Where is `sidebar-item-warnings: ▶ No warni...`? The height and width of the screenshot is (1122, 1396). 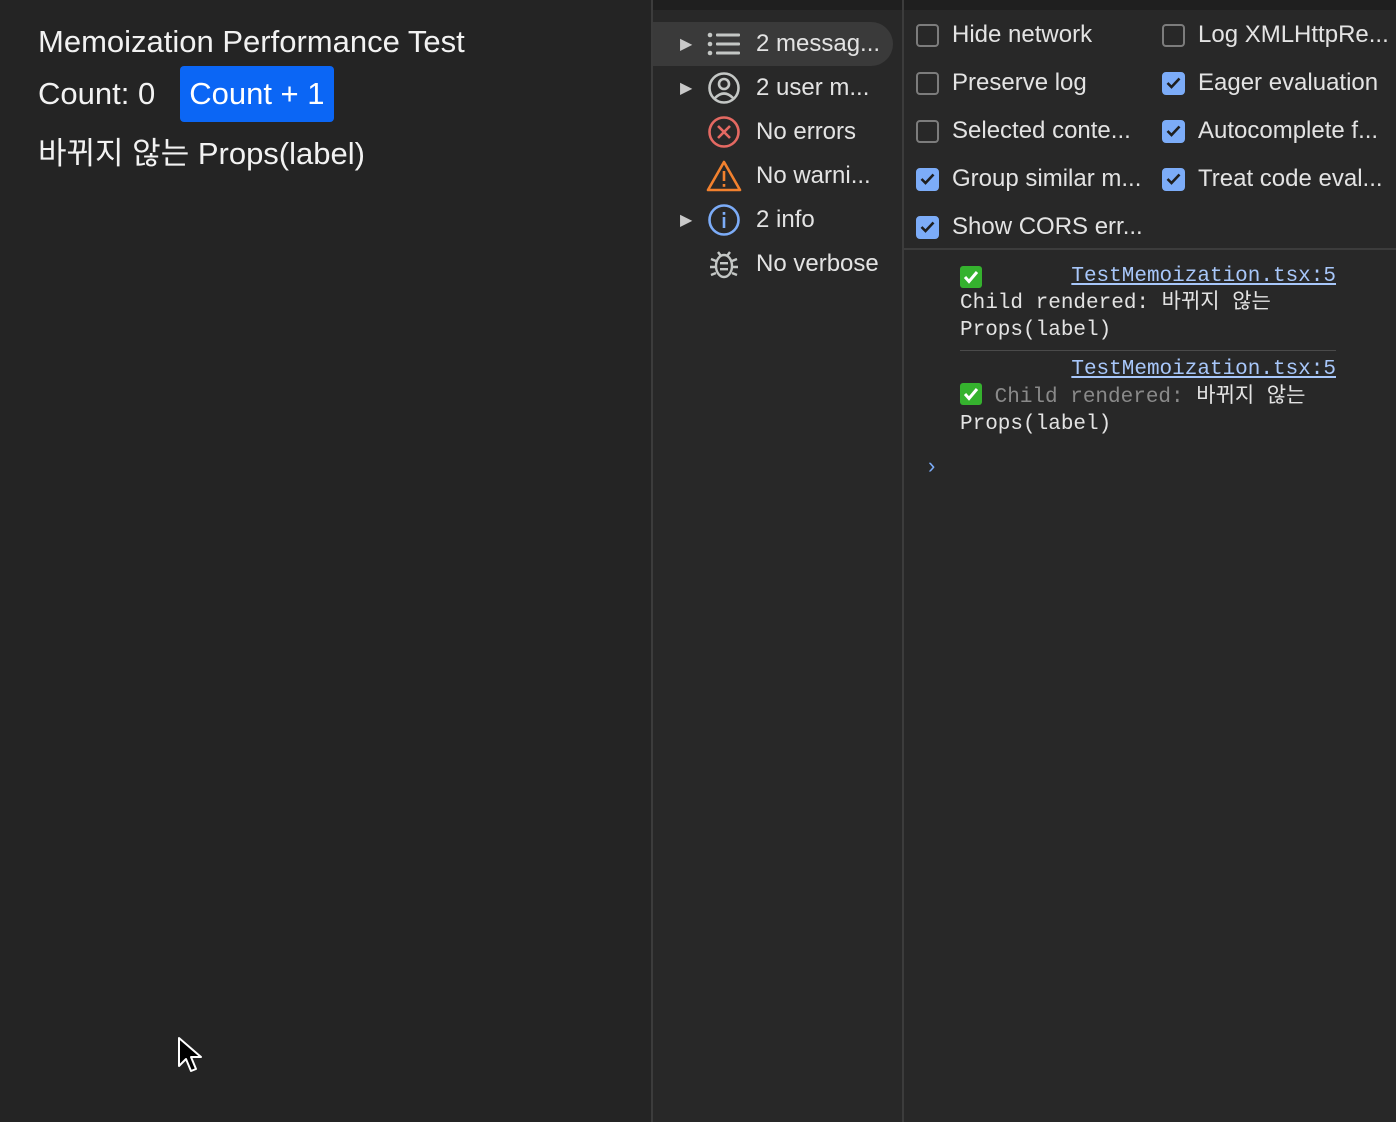 sidebar-item-warnings: ▶ No warni... is located at coordinates (773, 176).